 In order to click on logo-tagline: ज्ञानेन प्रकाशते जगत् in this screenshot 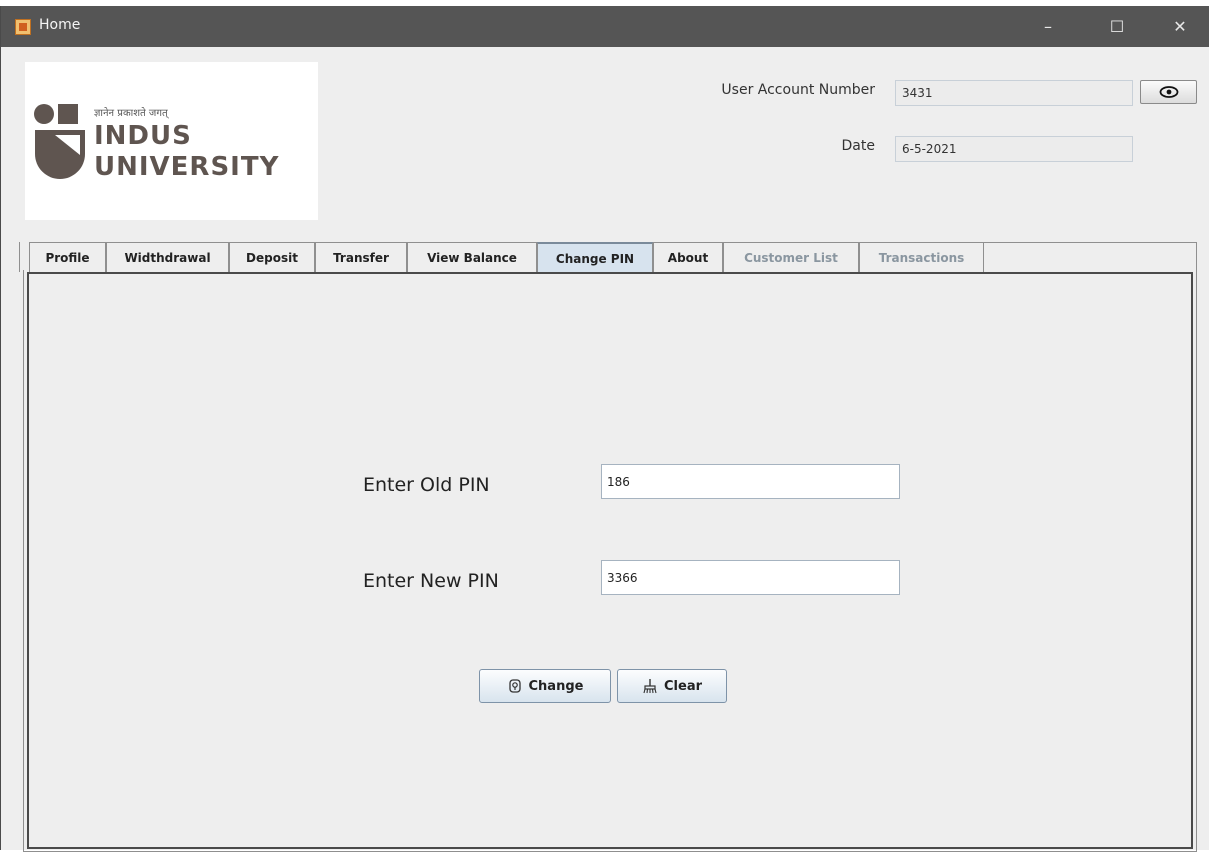, I will do `click(131, 113)`.